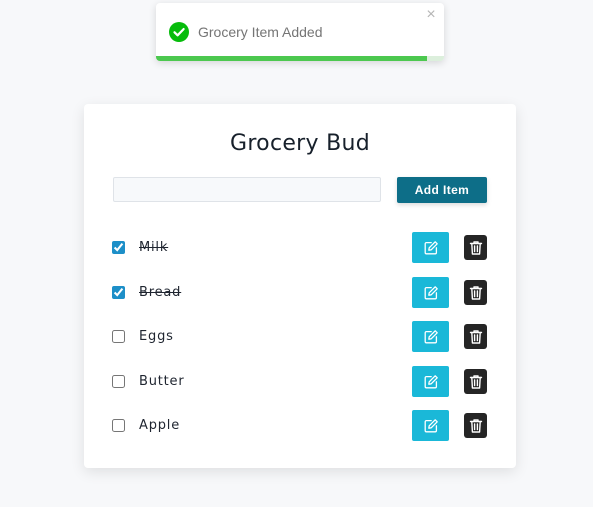  Describe the element at coordinates (442, 190) in the screenshot. I see `add-item-button: Add Item` at that location.